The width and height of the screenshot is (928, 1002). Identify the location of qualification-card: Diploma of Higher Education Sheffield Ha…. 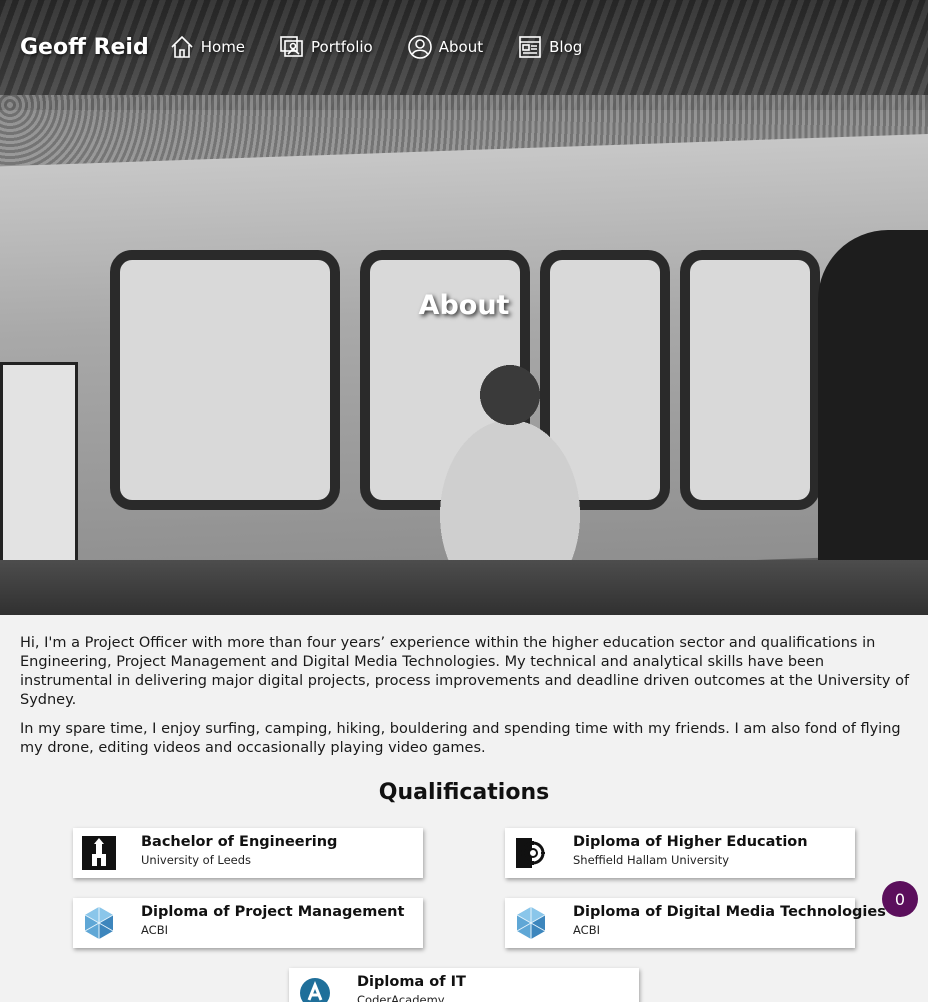
(680, 853).